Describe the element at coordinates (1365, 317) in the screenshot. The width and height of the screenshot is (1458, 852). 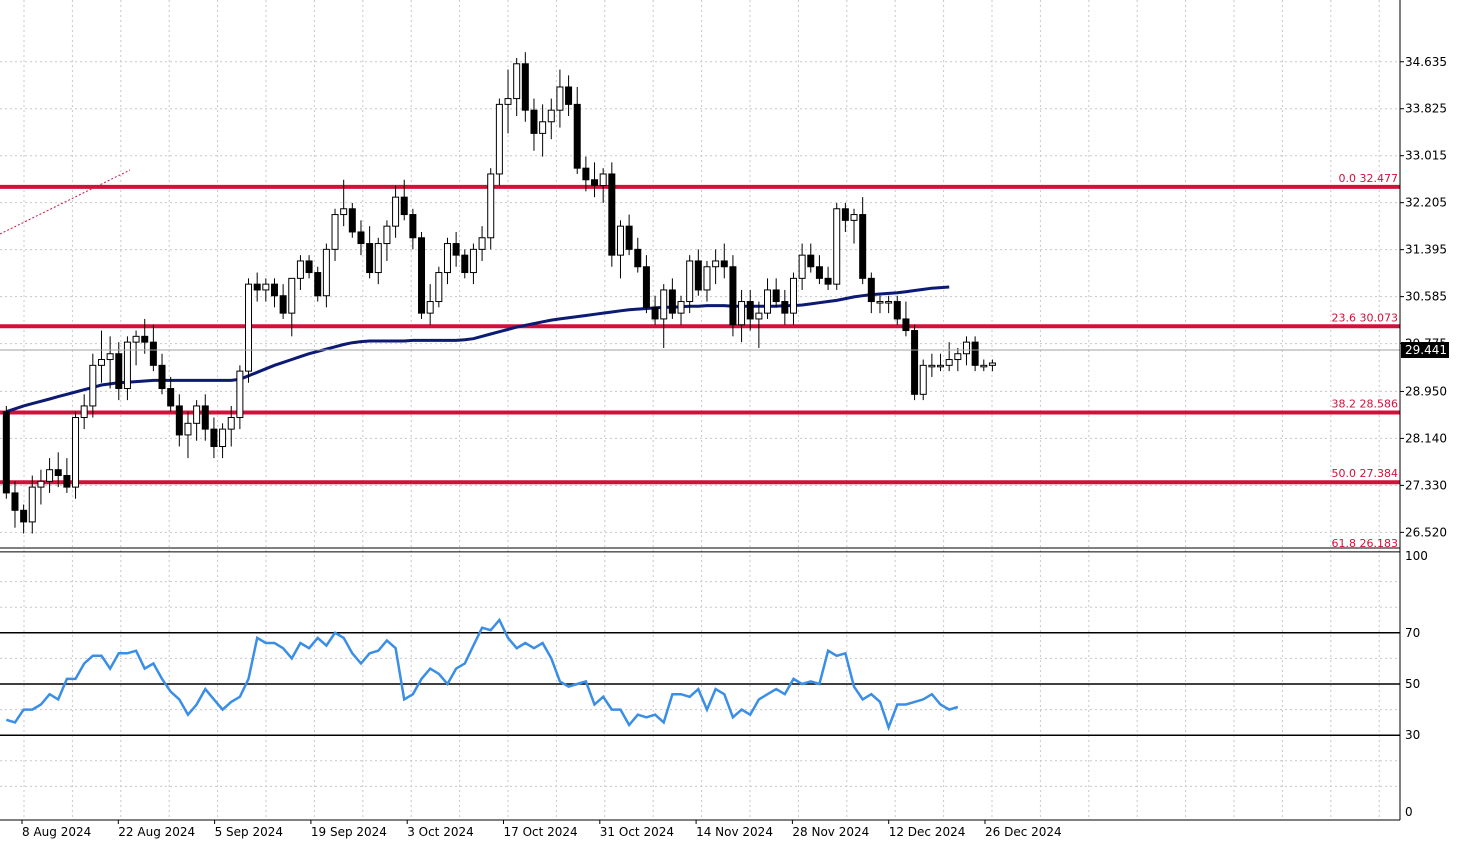
I see `fibonacci-level-label: 23.6 30.073` at that location.